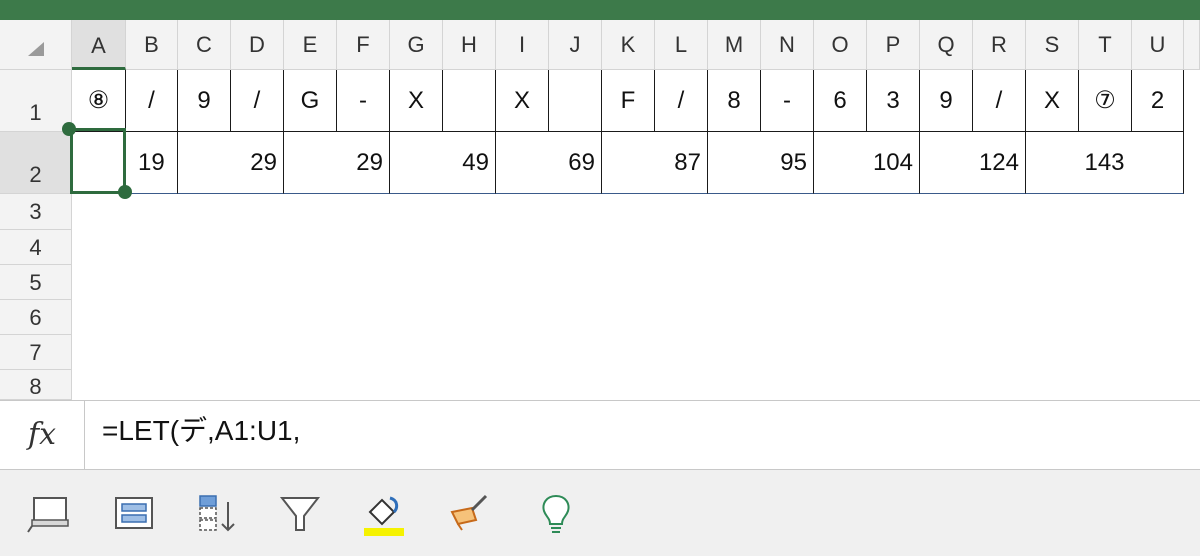  What do you see at coordinates (600, 435) in the screenshot?
I see `formula-bar: fx =LET(デ,A1:U1,` at bounding box center [600, 435].